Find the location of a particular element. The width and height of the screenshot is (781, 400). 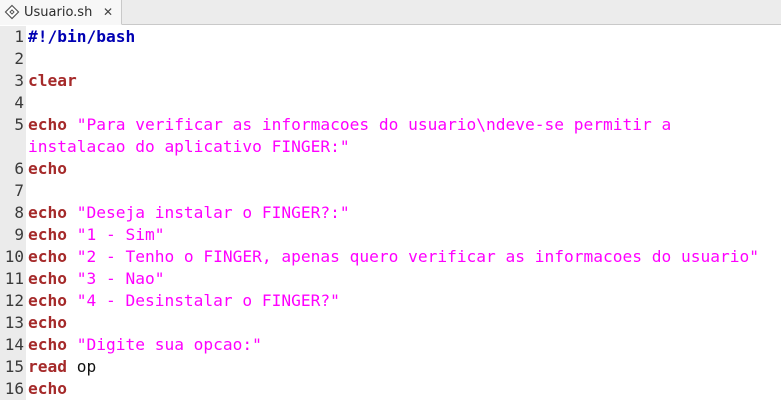

code-line: 12 echo "4 - Desinstalar o FINGER?" is located at coordinates (390, 301).